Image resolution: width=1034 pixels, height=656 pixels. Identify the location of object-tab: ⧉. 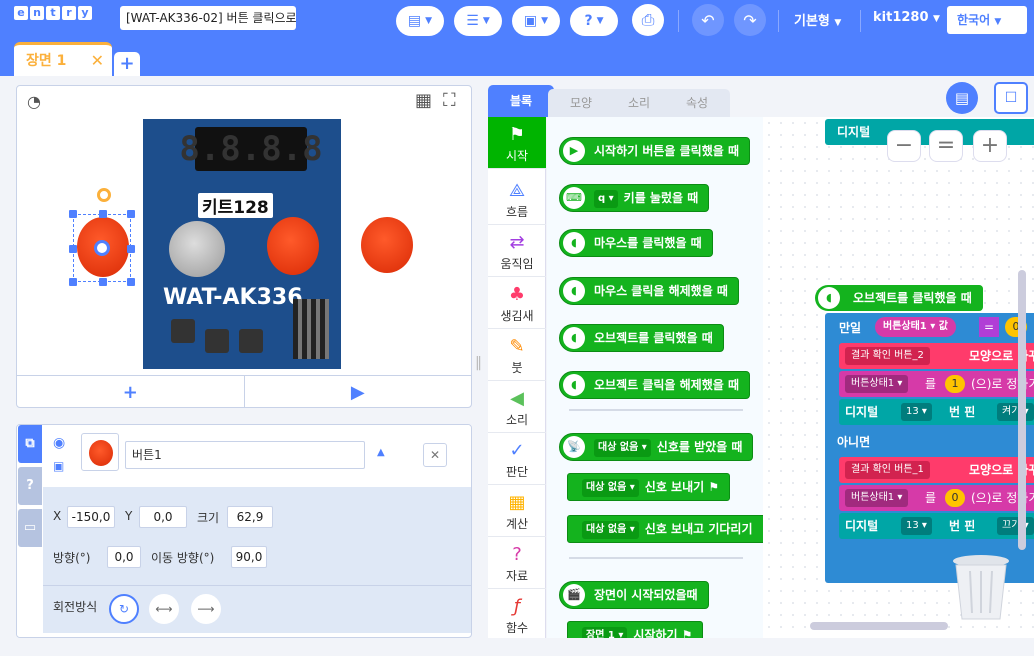
(30, 444).